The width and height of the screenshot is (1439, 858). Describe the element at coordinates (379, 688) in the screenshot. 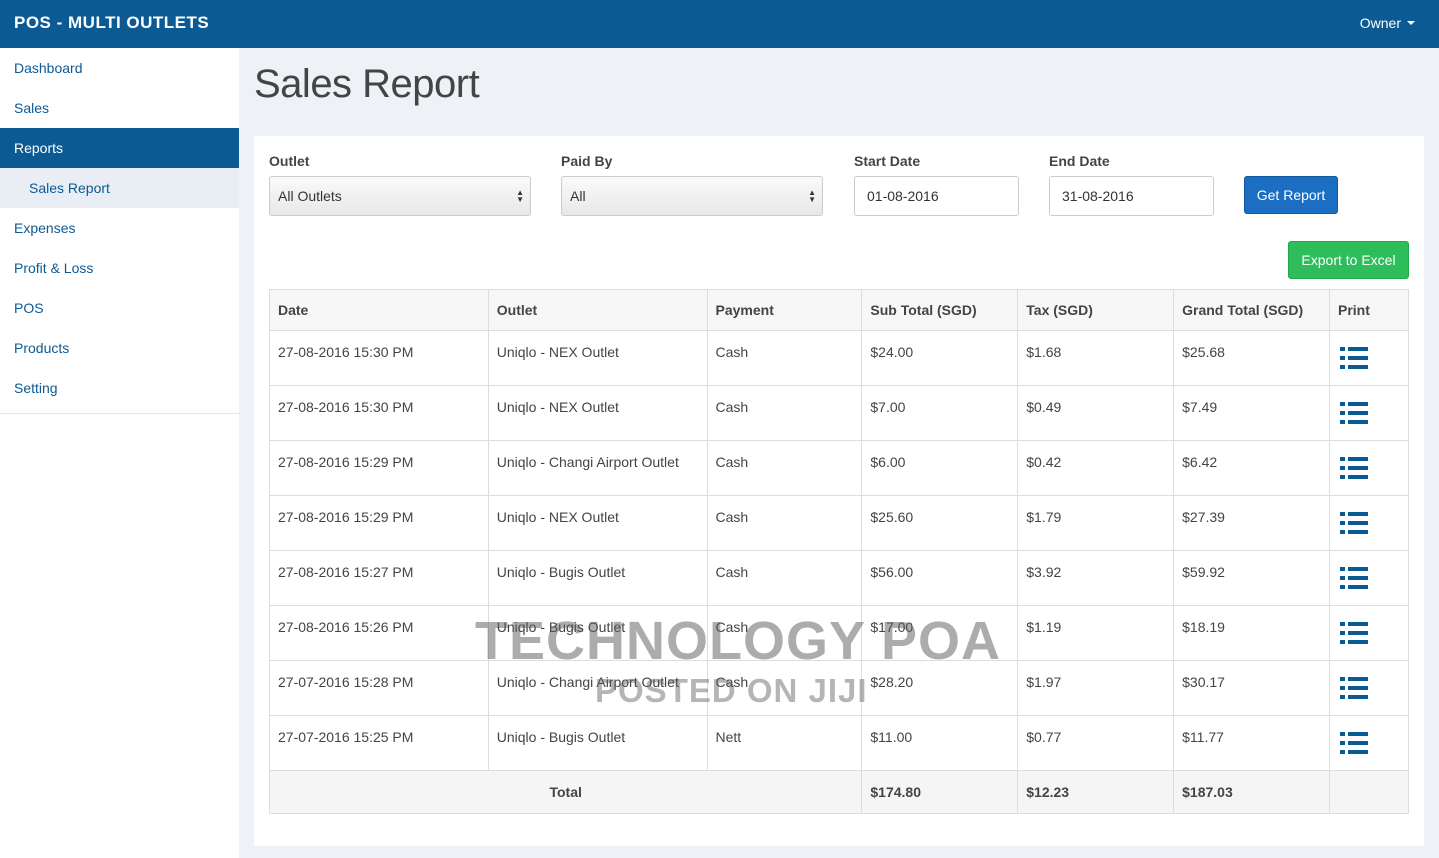

I see `cell-date: 27-07-2016 15:28 PM` at that location.